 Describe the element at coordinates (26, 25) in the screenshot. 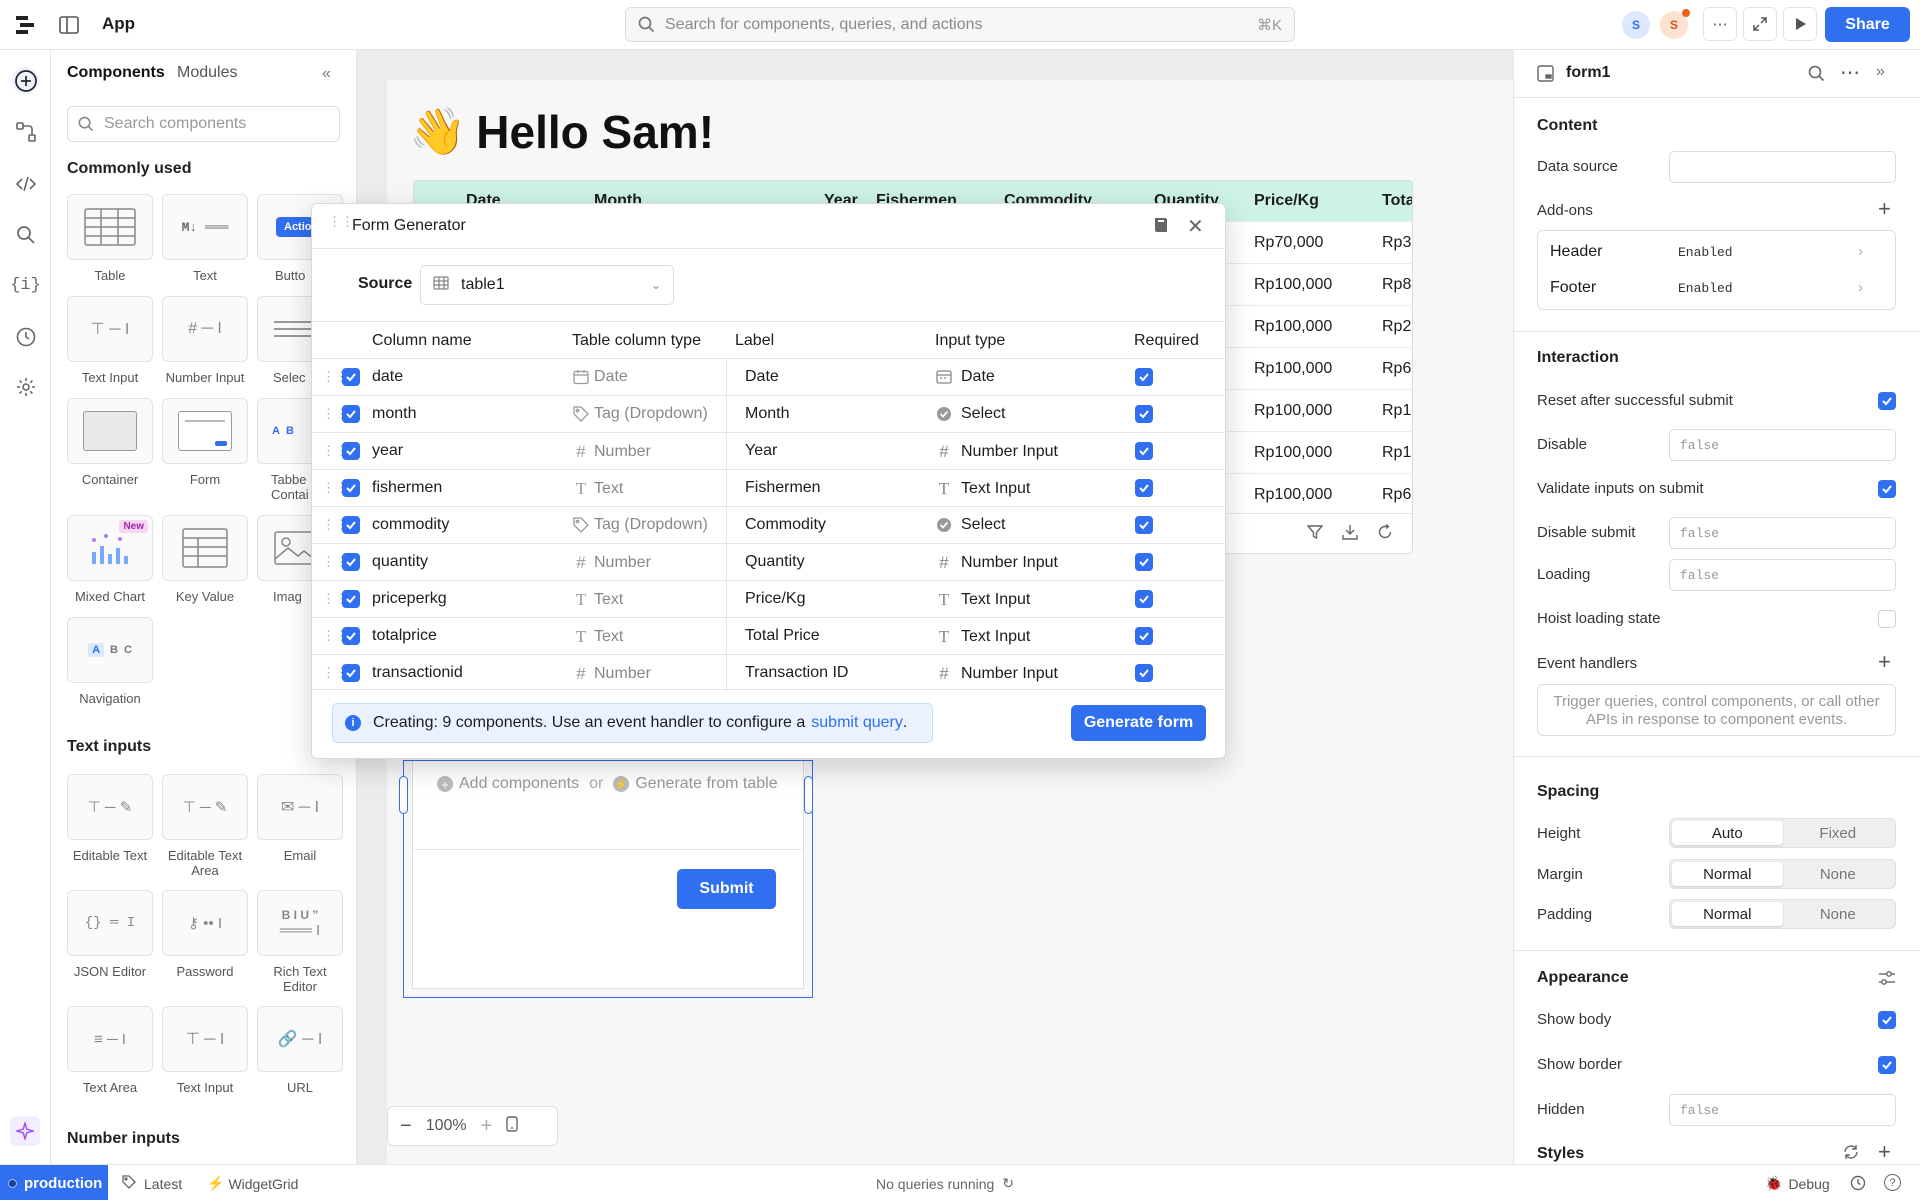

I see `retool-logo-icon` at that location.